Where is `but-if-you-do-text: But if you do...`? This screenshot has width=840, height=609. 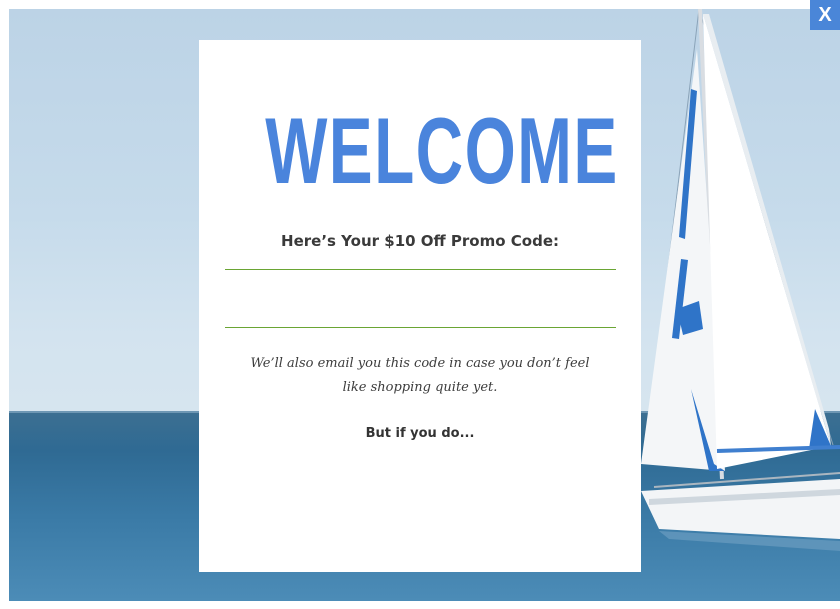
but-if-you-do-text: But if you do... is located at coordinates (420, 433).